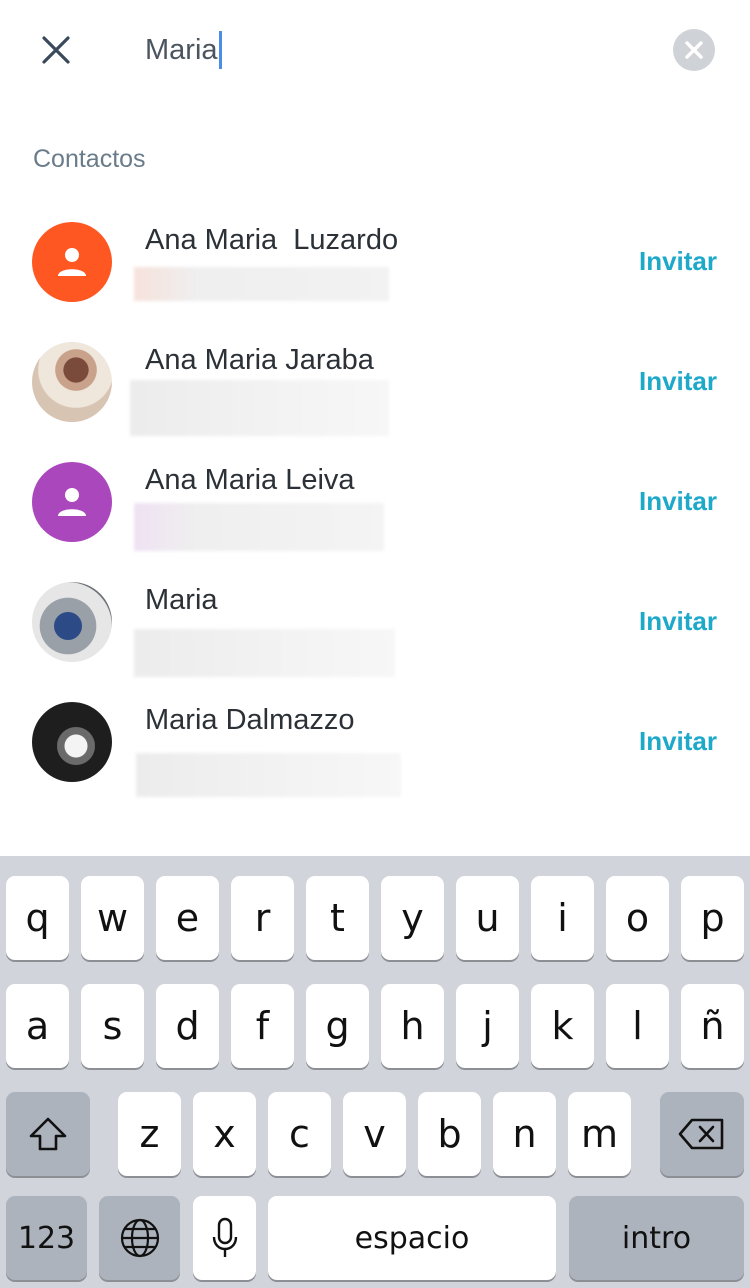  I want to click on key-b: b, so click(449, 1134).